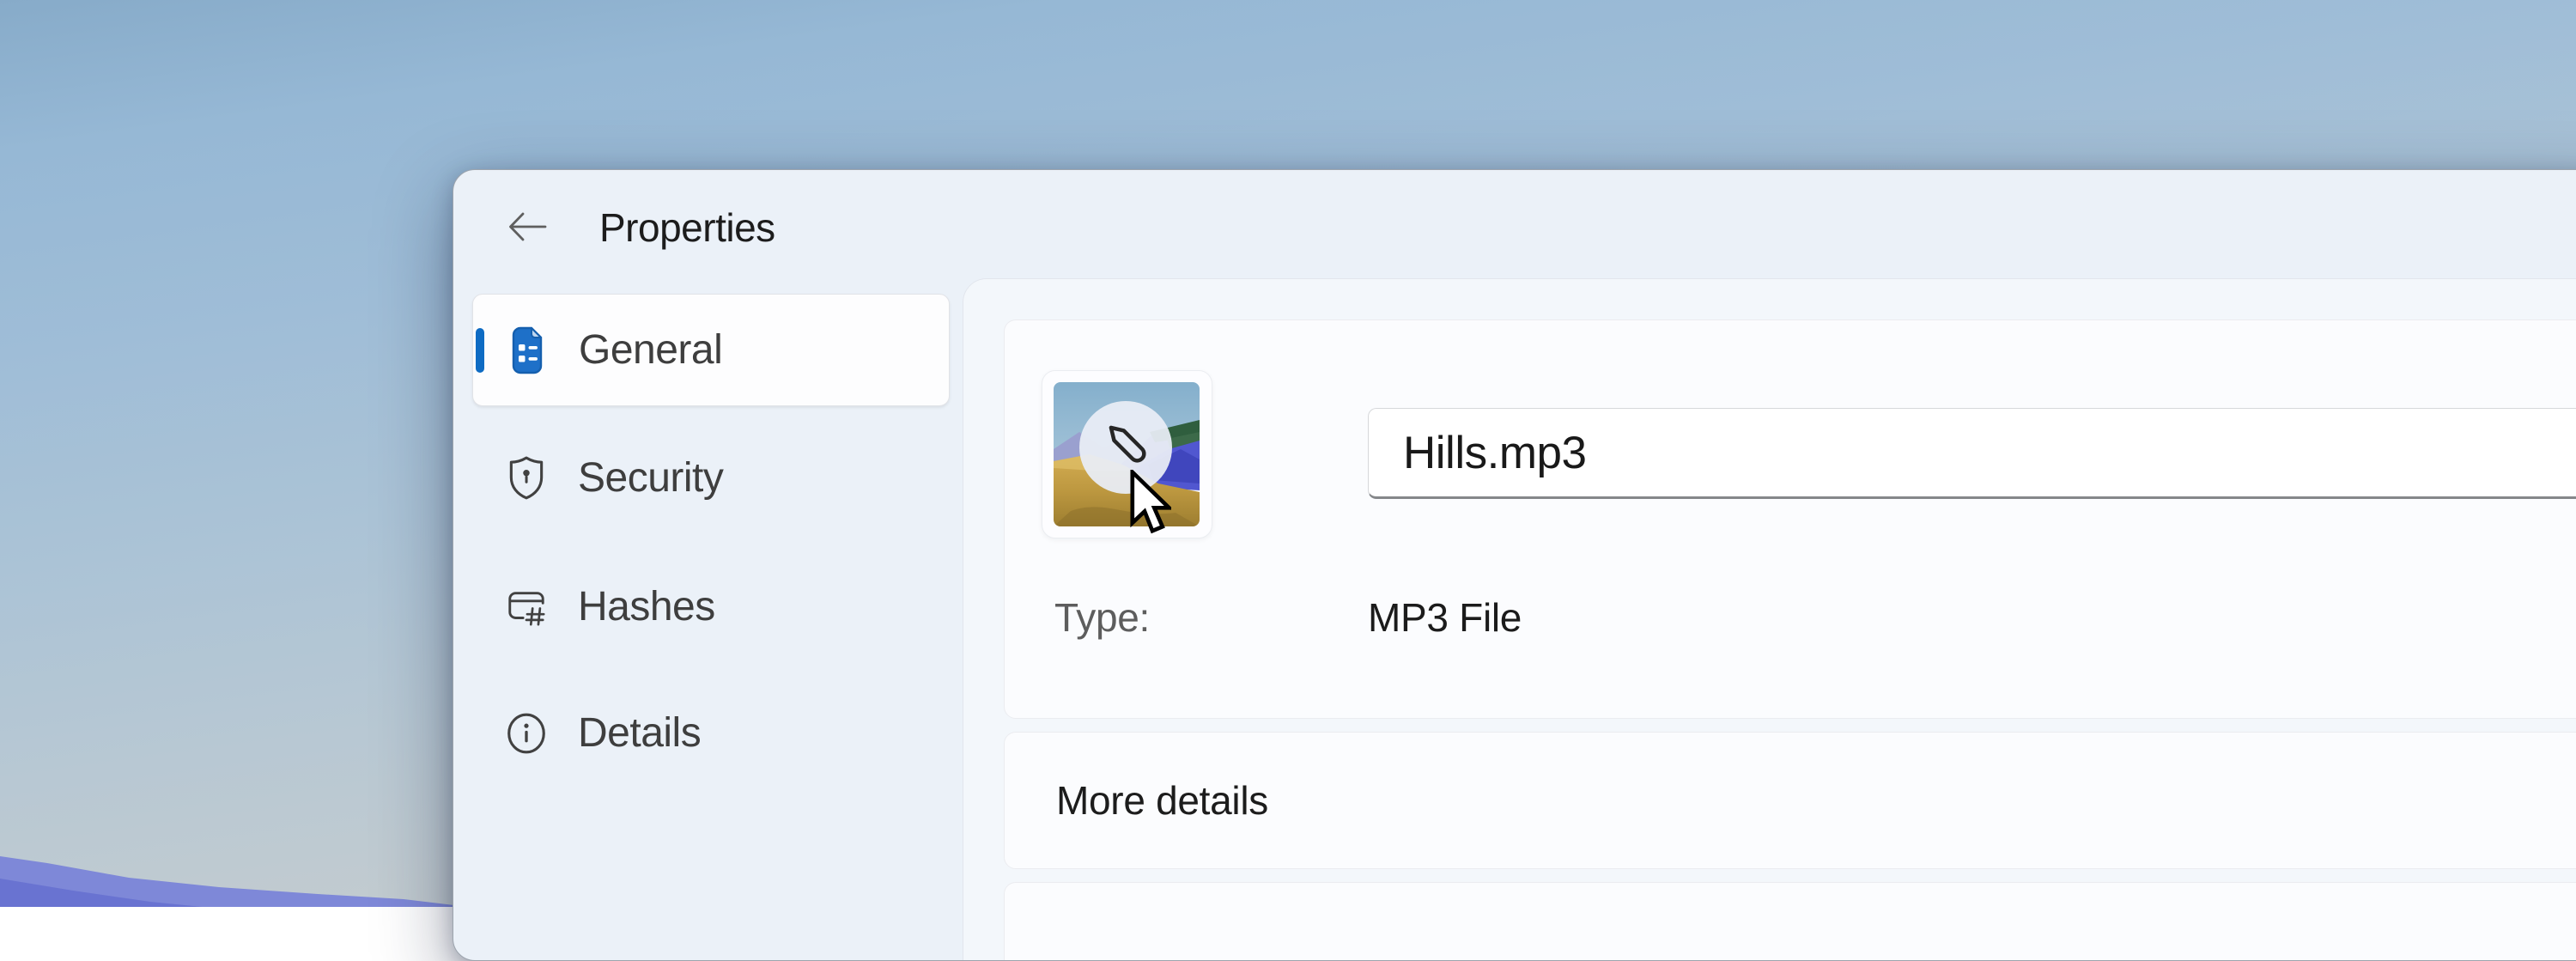 The image size is (2576, 961). I want to click on filename-input, so click(1972, 454).